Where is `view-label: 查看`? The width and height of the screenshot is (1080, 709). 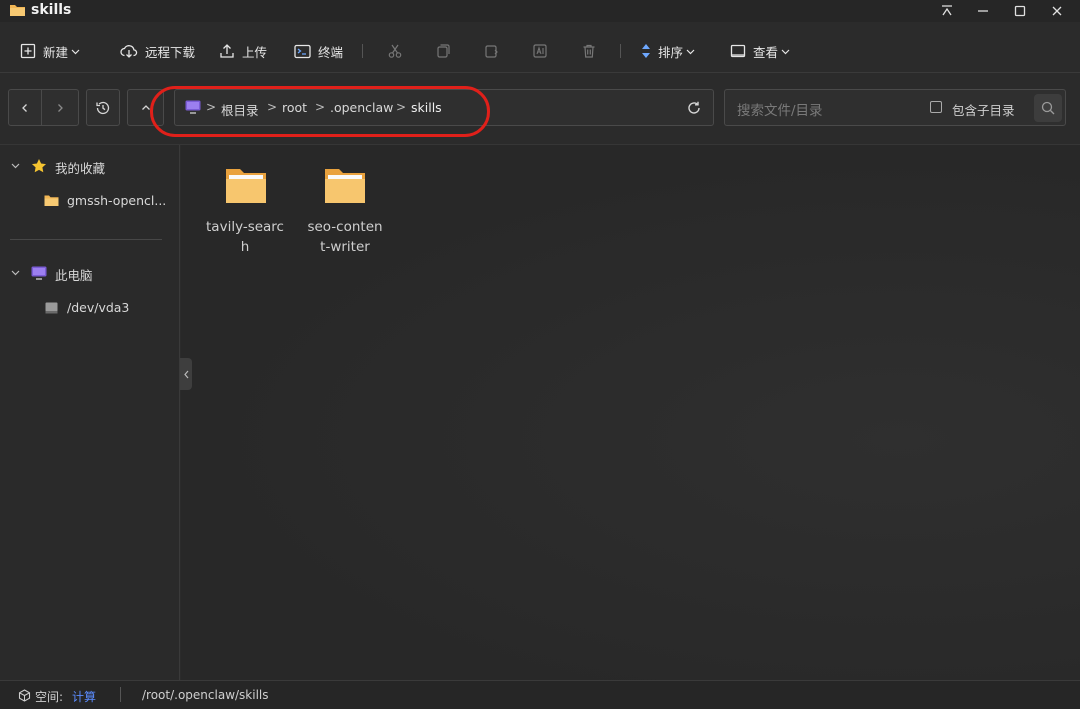
view-label: 查看 is located at coordinates (766, 52).